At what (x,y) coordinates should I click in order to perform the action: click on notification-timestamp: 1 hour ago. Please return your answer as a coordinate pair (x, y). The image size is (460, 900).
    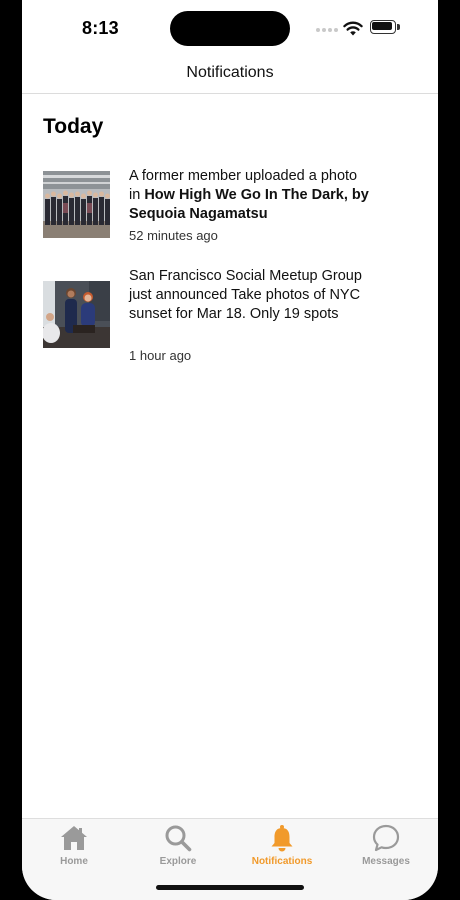
    Looking at the image, I should click on (160, 355).